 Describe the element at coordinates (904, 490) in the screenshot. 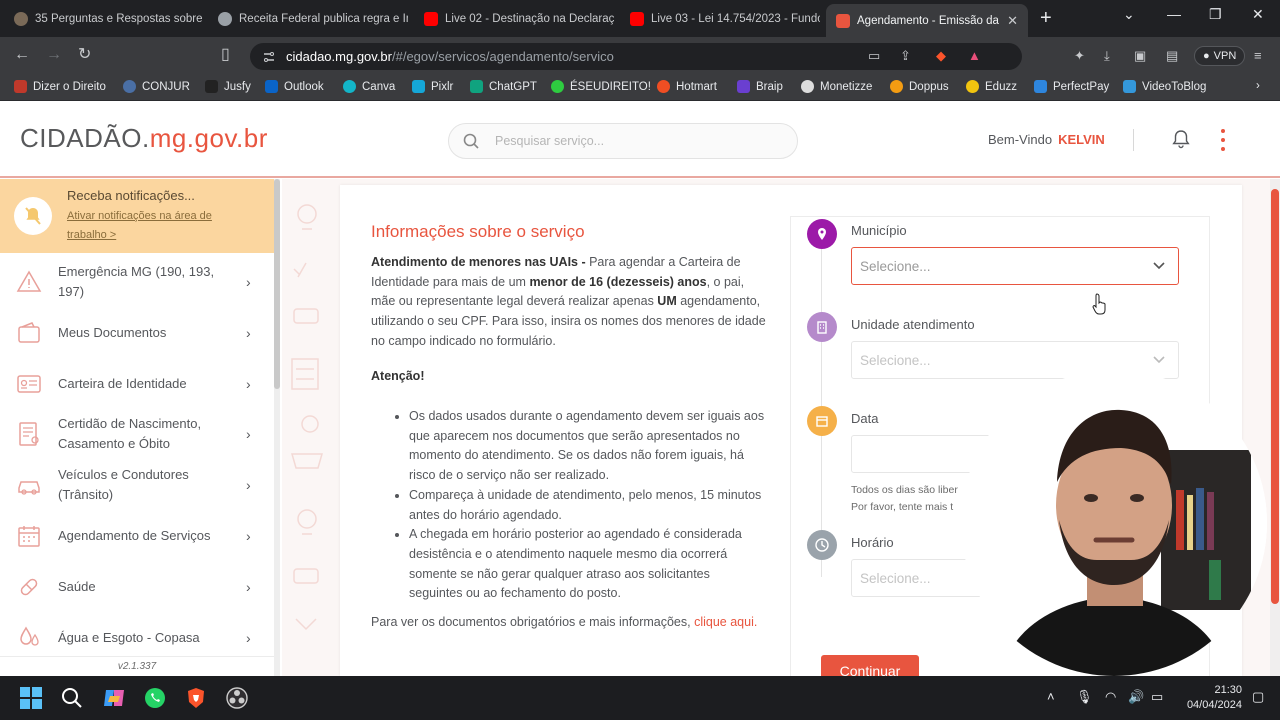

I see `data-hint: Todos os dias são liber` at that location.